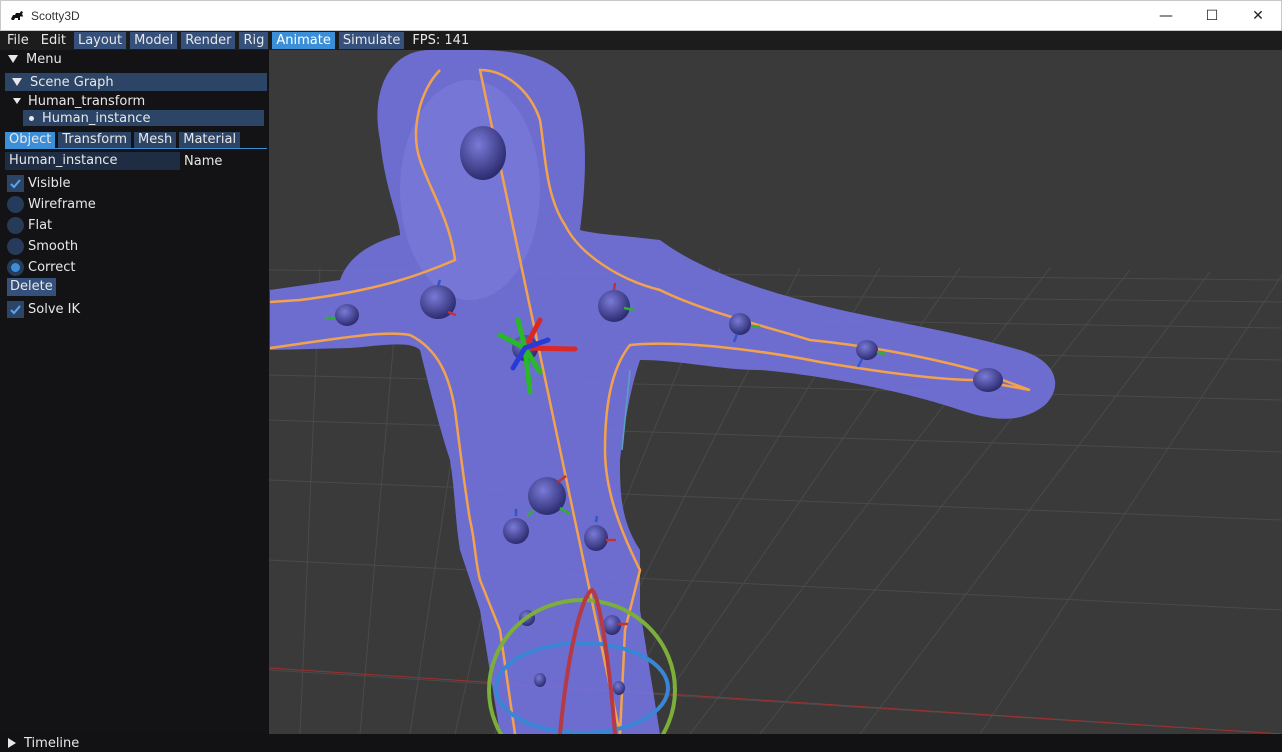 The height and width of the screenshot is (752, 1282). I want to click on joint-ankle-left, so click(540, 680).